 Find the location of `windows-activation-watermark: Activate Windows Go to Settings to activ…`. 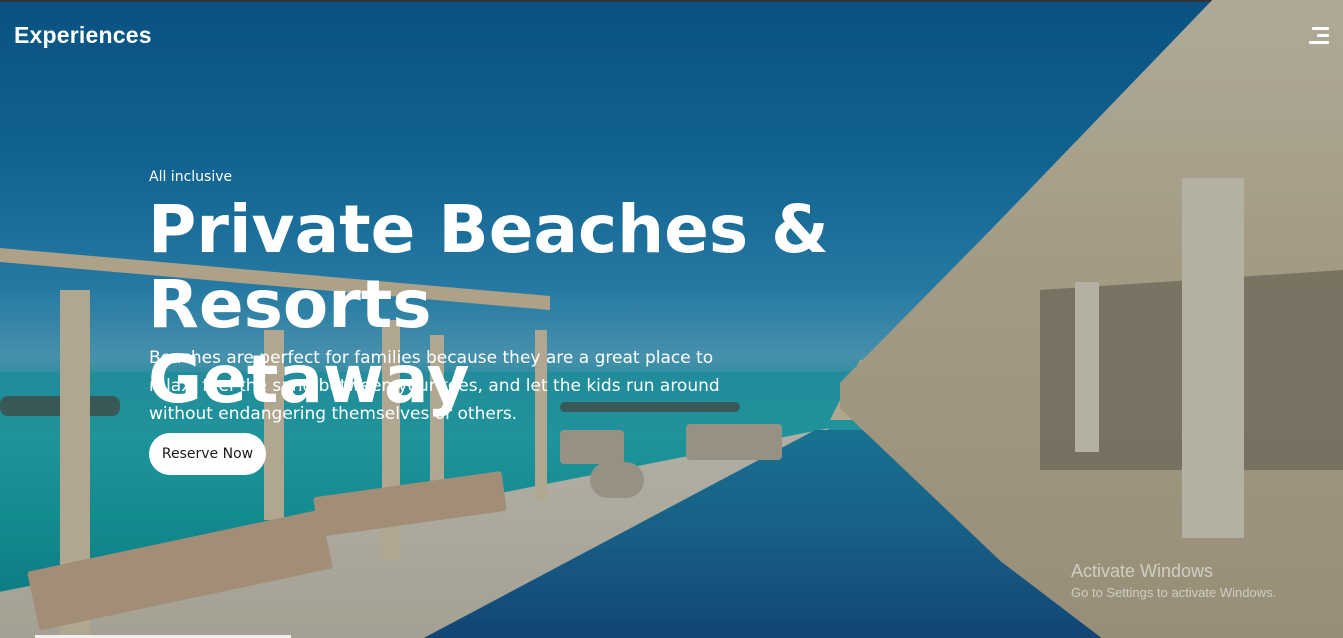

windows-activation-watermark: Activate Windows Go to Settings to activ… is located at coordinates (1173, 580).